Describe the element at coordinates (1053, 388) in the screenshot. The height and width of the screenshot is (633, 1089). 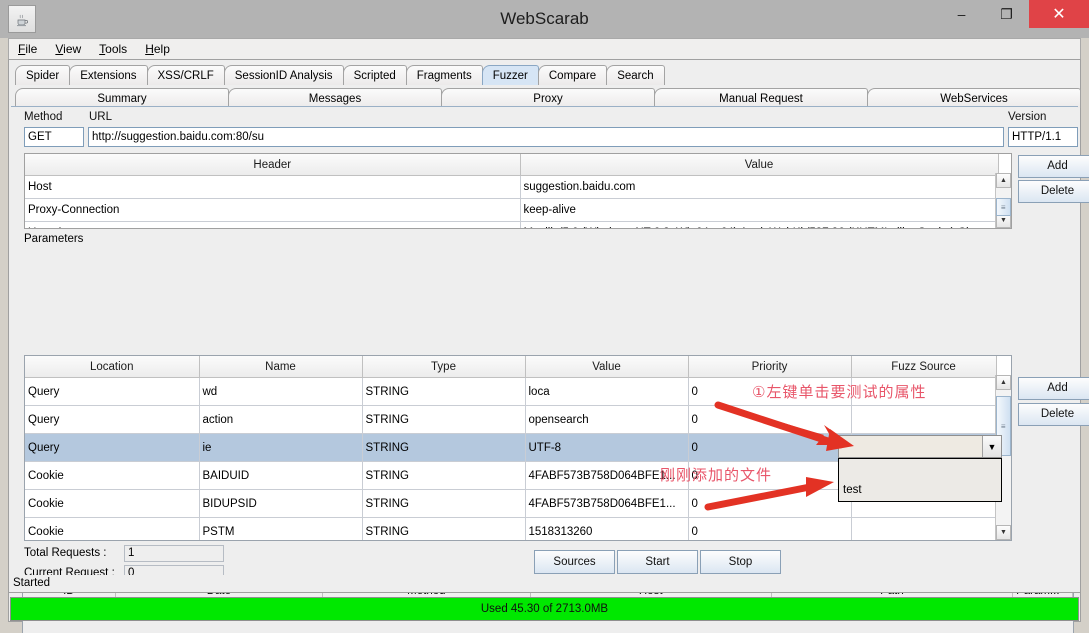
I see `parameter-add-button: Add` at that location.